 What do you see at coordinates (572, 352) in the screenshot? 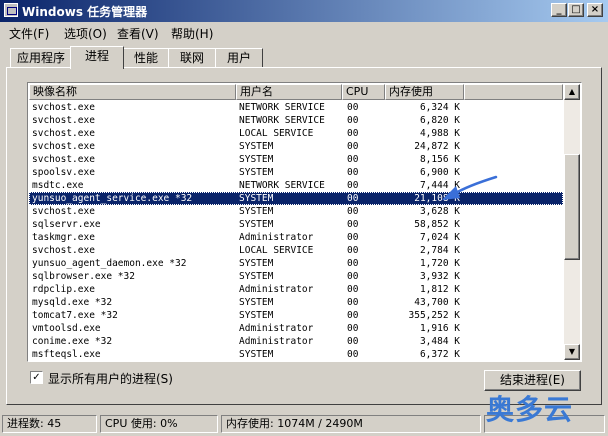
I see `scroll-down-button: ▼` at bounding box center [572, 352].